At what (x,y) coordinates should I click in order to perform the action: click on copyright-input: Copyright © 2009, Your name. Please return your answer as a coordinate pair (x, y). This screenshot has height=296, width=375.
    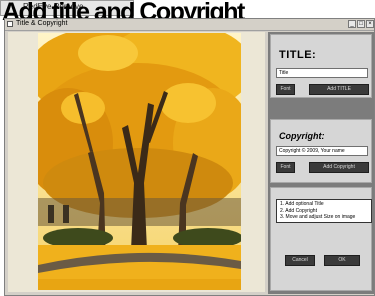
    Looking at the image, I should click on (322, 151).